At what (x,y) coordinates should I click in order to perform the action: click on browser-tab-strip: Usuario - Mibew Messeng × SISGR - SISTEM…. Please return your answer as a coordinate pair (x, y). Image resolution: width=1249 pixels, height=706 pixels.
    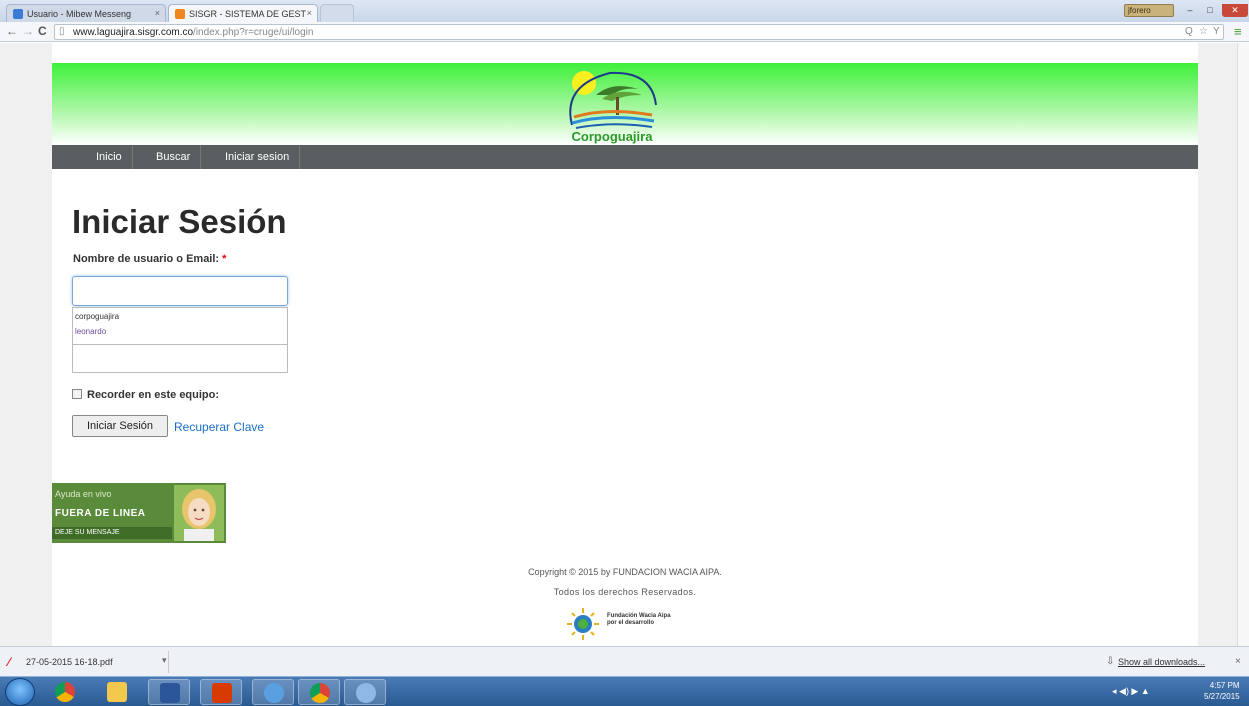
    Looking at the image, I should click on (624, 11).